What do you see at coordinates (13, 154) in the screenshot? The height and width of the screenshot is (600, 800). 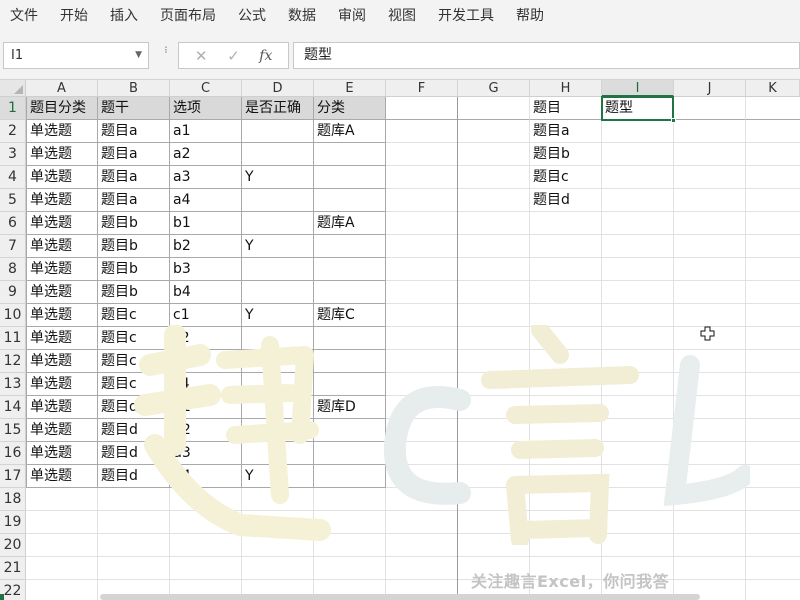 I see `row-header-3: 3` at bounding box center [13, 154].